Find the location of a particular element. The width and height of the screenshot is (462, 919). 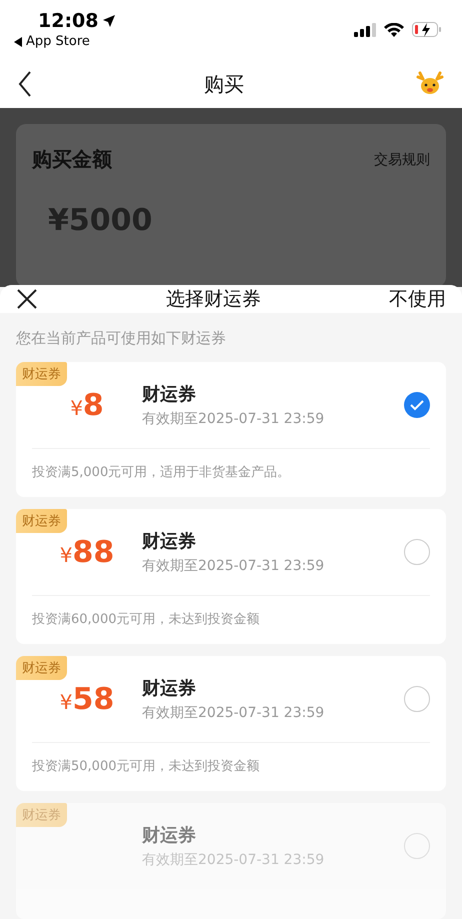

coupon-condition: 投资满5,000元可用，适用于非货基金产品。 is located at coordinates (231, 472).